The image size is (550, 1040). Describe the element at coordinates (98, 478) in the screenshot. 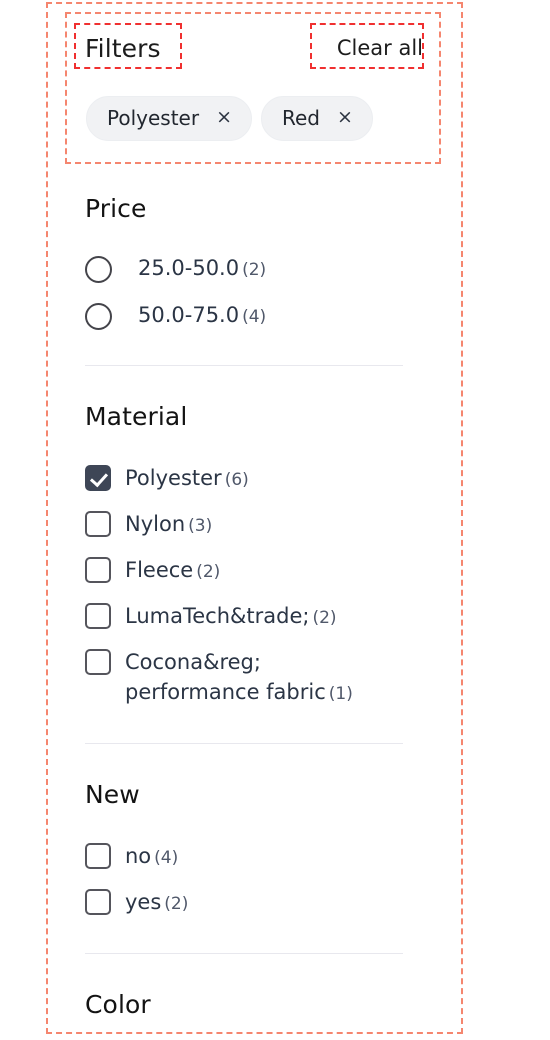

I see `checkbox-checked-icon` at that location.